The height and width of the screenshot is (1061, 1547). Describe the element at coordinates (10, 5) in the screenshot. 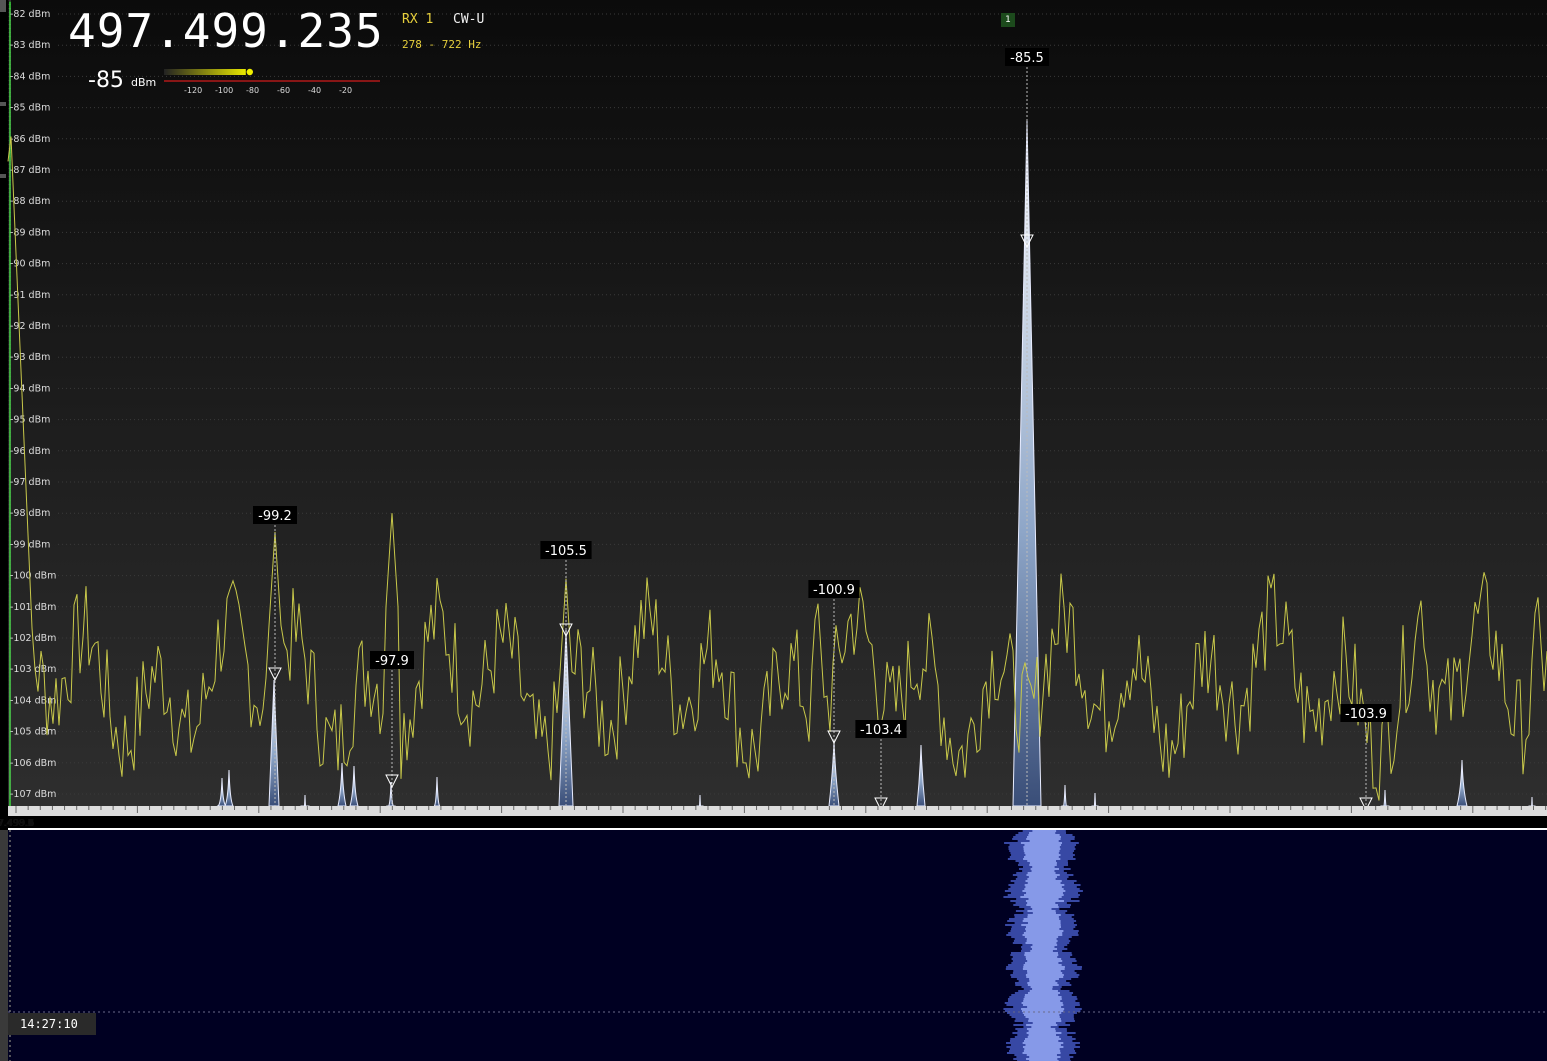

I see `filter-top-edge` at that location.